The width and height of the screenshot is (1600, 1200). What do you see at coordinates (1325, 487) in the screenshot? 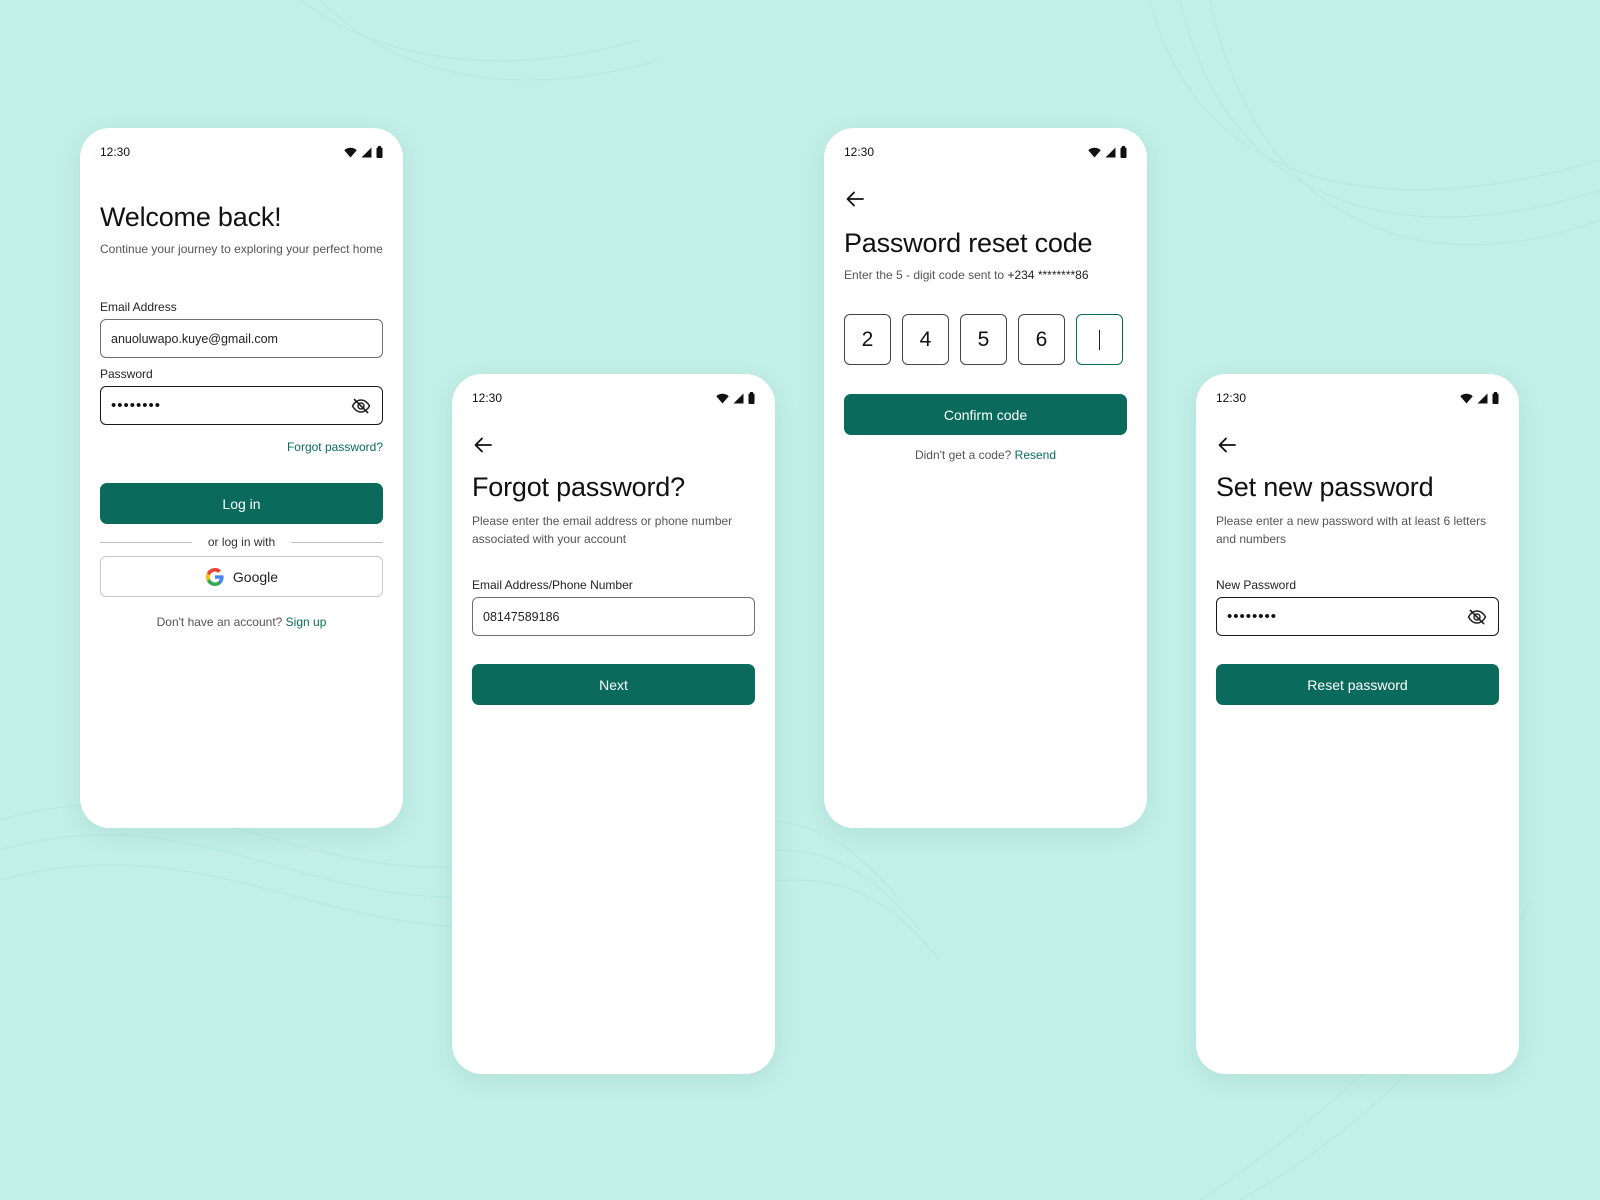
I see `page-title: Set new password` at bounding box center [1325, 487].